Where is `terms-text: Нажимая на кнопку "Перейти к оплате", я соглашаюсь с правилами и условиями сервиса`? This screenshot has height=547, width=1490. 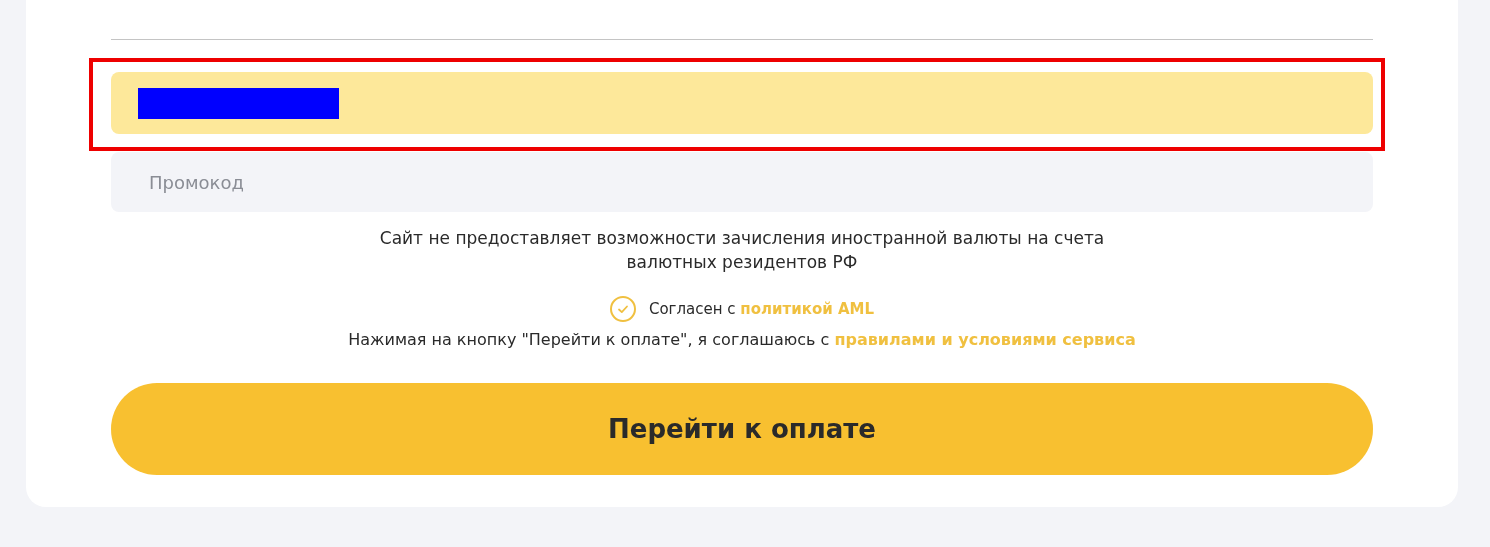
terms-text: Нажимая на кнопку "Перейти к оплате", я соглашаюсь с правилами и условиями сервиса is located at coordinates (742, 339).